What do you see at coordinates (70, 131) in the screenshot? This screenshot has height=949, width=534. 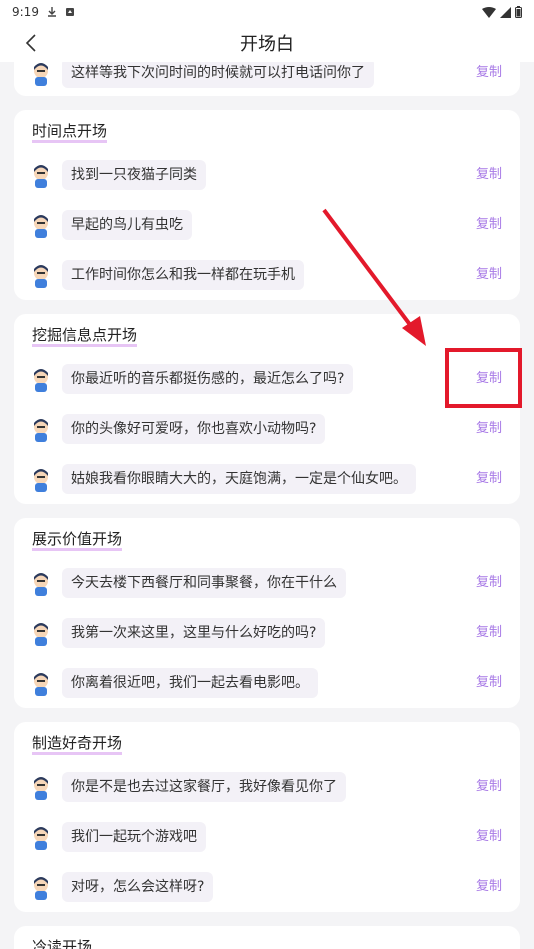 I see `section-title: 时间点开场` at bounding box center [70, 131].